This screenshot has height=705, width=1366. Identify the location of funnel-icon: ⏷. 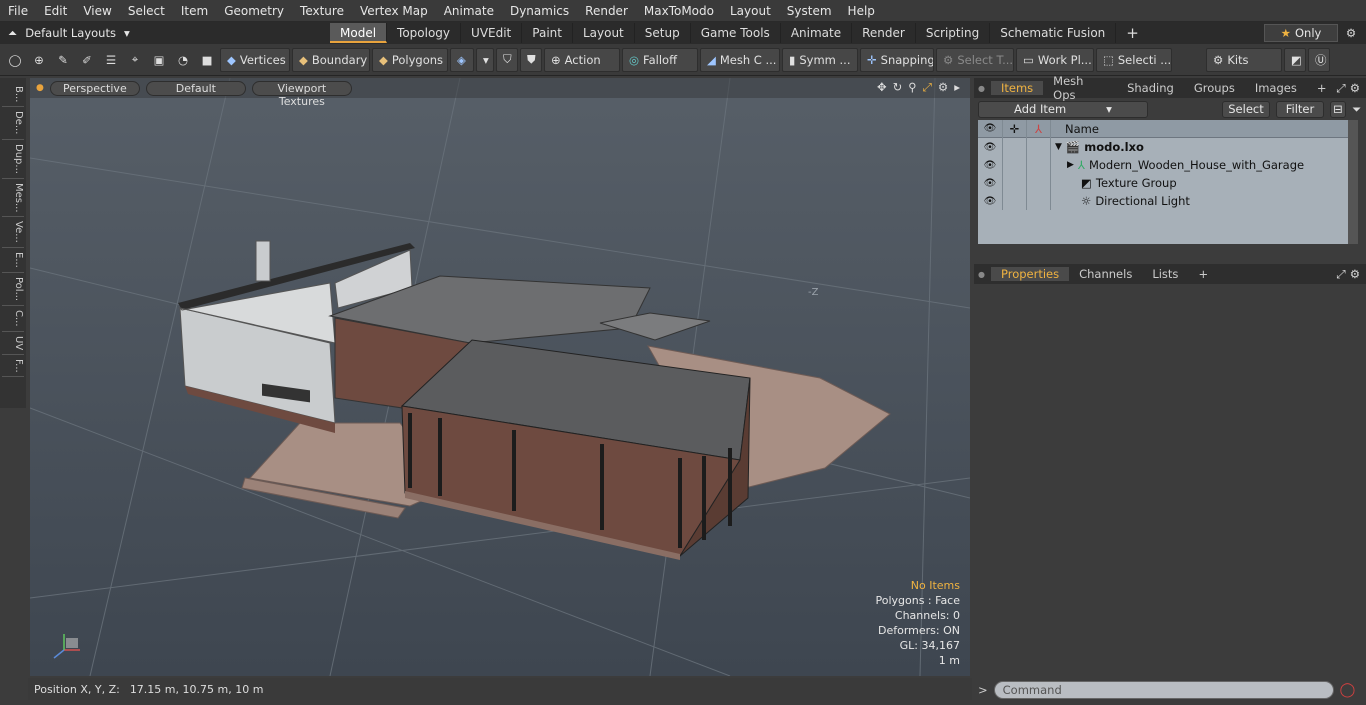
(1356, 109).